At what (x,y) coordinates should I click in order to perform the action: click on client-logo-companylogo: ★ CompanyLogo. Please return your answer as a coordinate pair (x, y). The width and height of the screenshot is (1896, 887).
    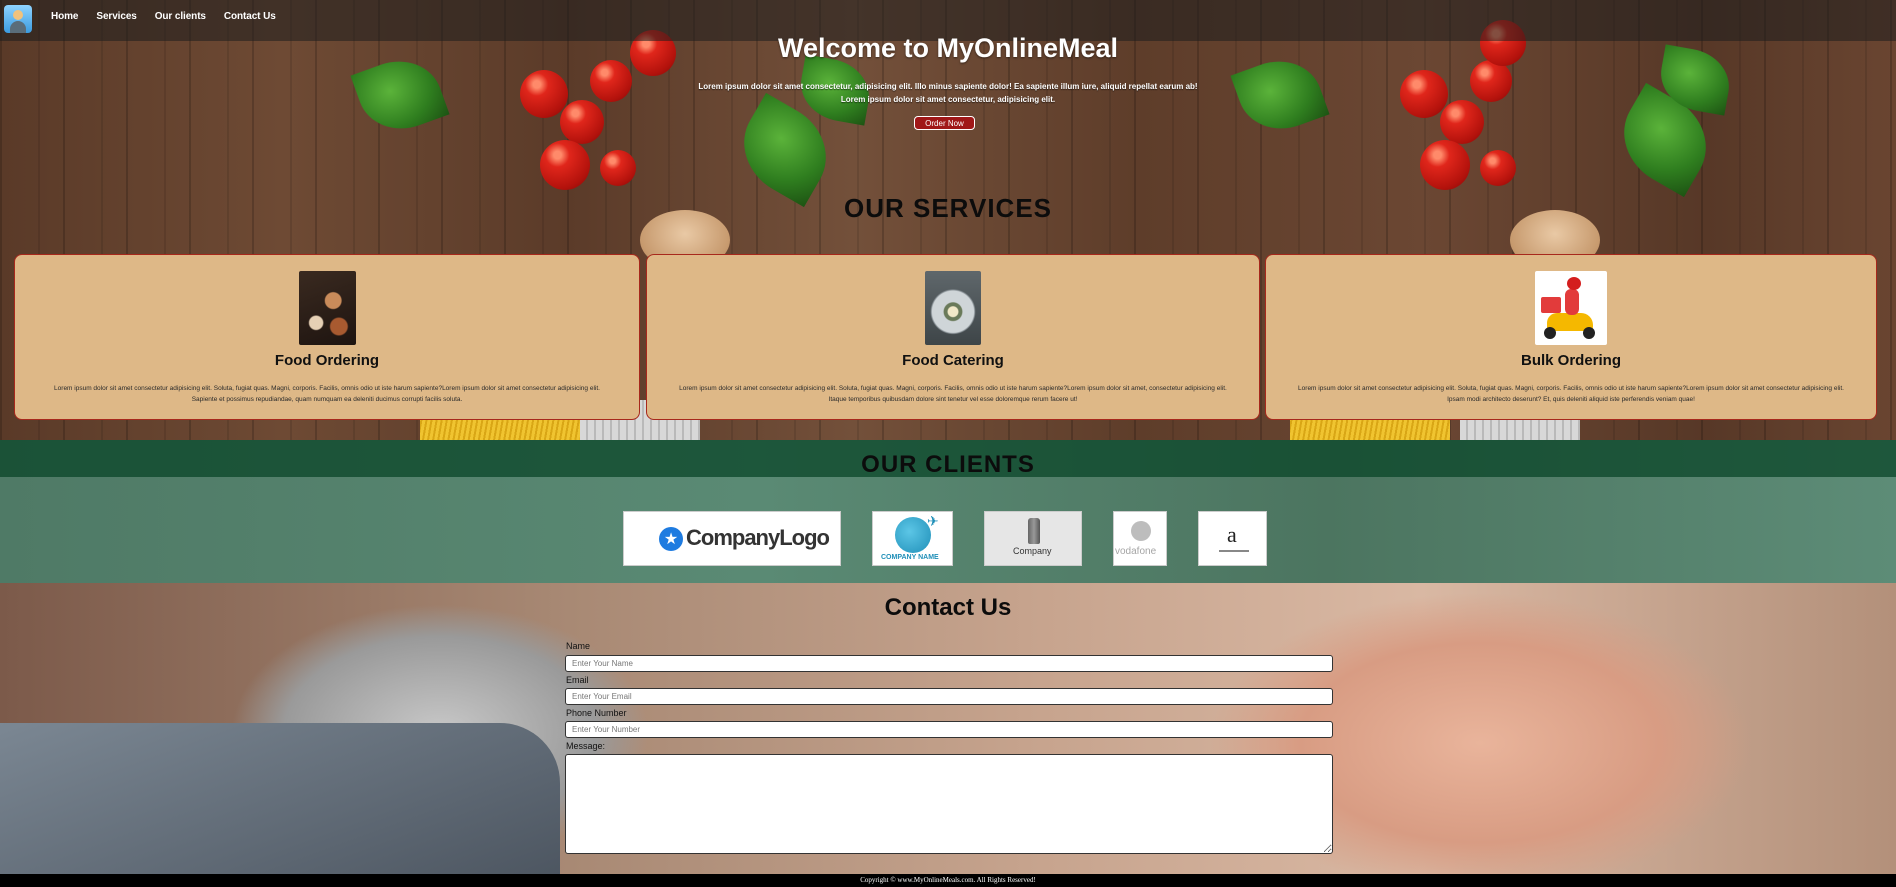
    Looking at the image, I should click on (732, 538).